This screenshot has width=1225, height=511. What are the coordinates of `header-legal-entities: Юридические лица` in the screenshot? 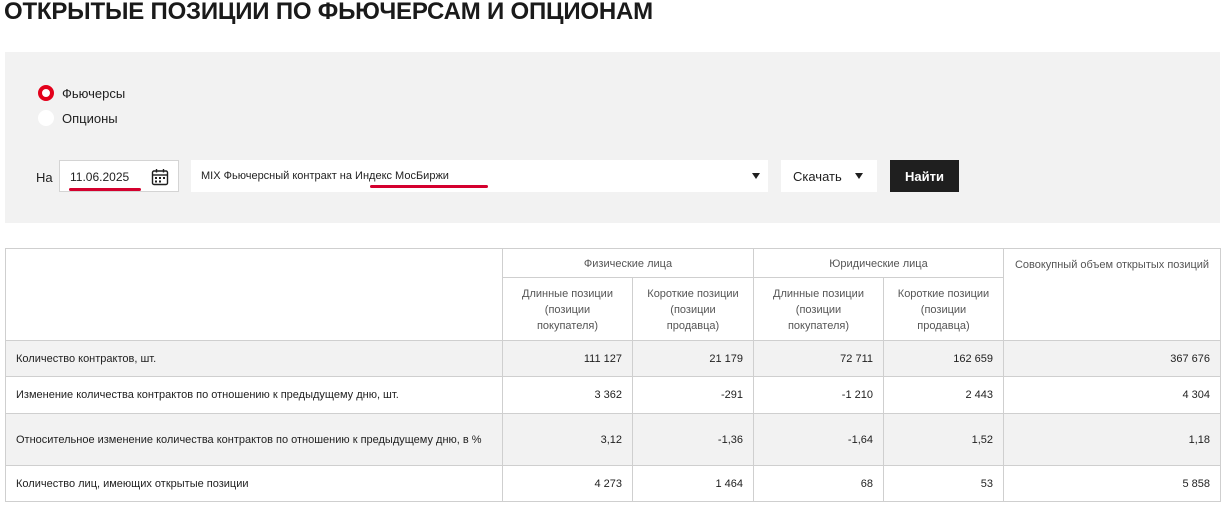 It's located at (878, 263).